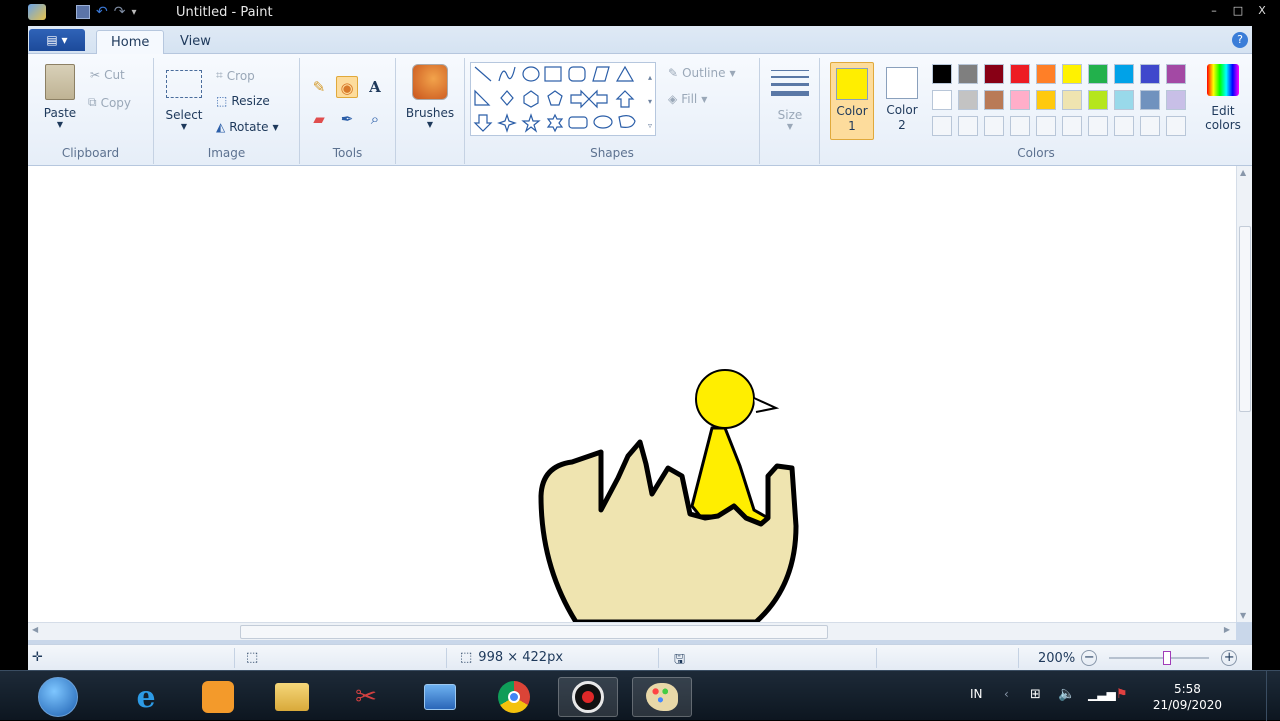 The width and height of the screenshot is (1280, 721). What do you see at coordinates (235, 75) in the screenshot?
I see `crop-button: ⌗ Crop` at bounding box center [235, 75].